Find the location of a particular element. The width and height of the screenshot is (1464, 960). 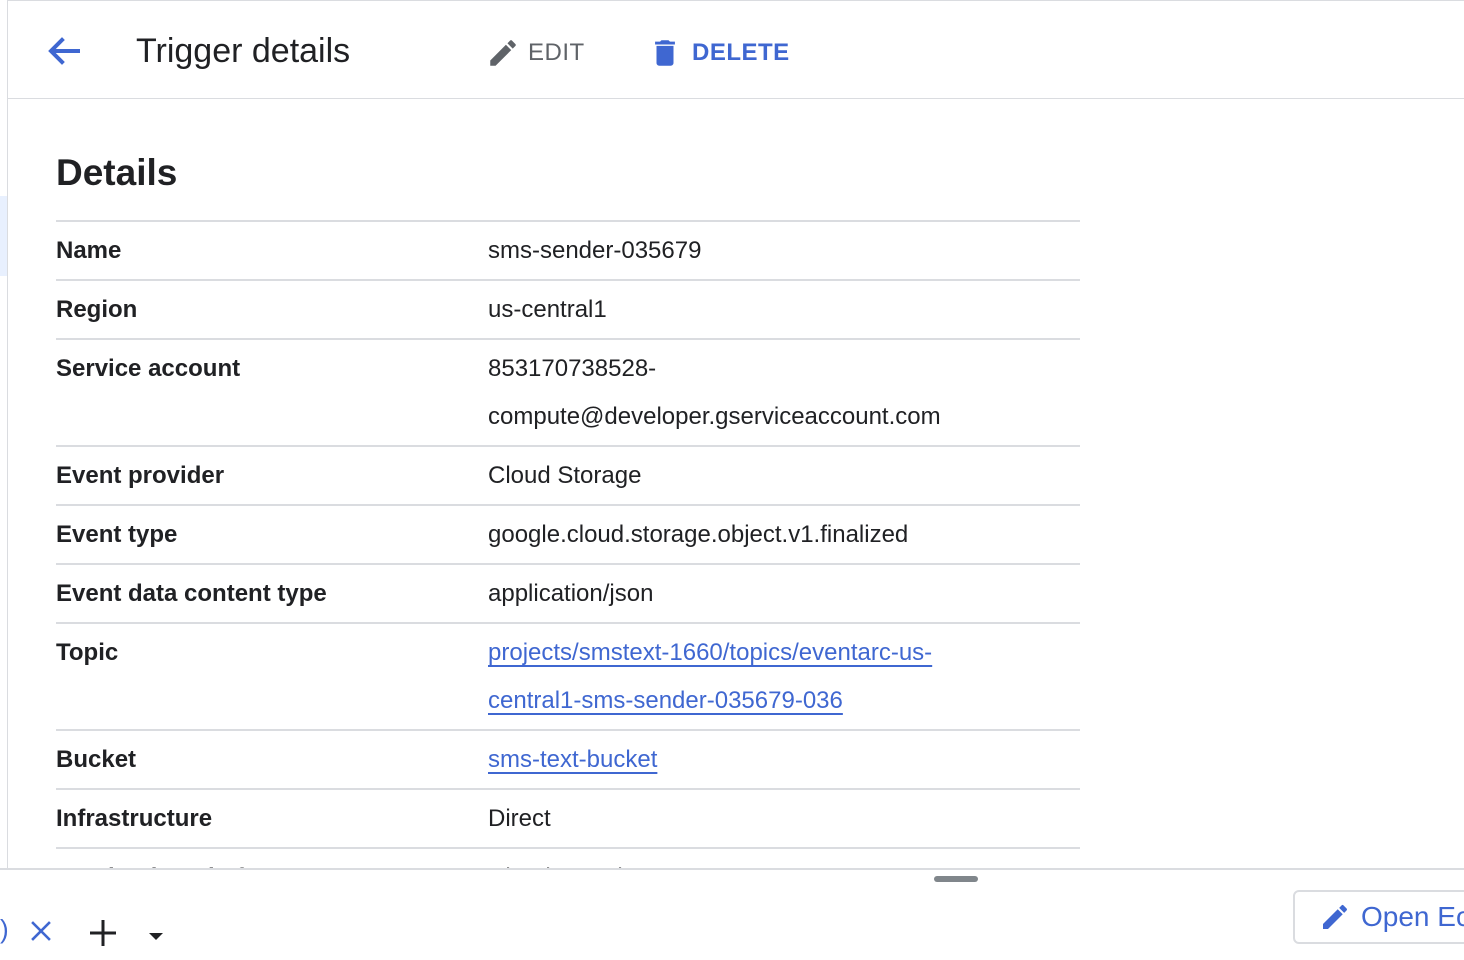

details-value: application/json is located at coordinates (784, 594).